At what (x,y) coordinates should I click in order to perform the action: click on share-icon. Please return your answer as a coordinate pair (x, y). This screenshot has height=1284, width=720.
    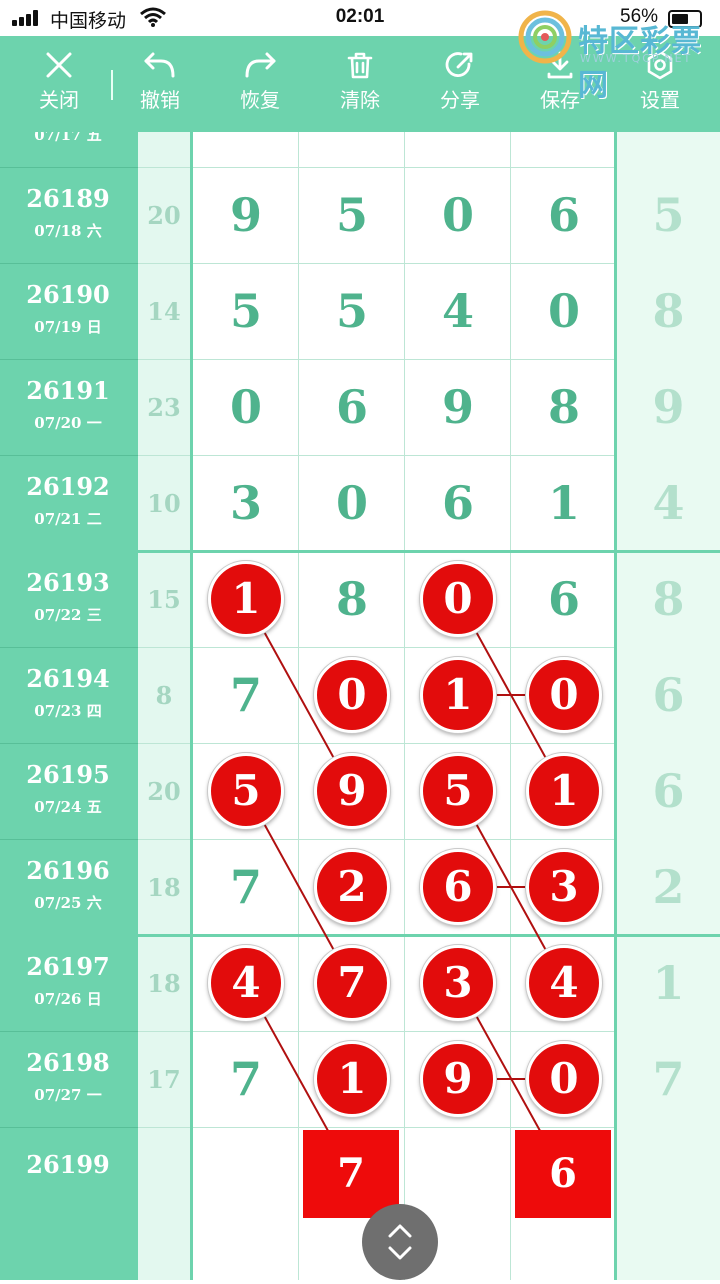
    Looking at the image, I should click on (459, 64).